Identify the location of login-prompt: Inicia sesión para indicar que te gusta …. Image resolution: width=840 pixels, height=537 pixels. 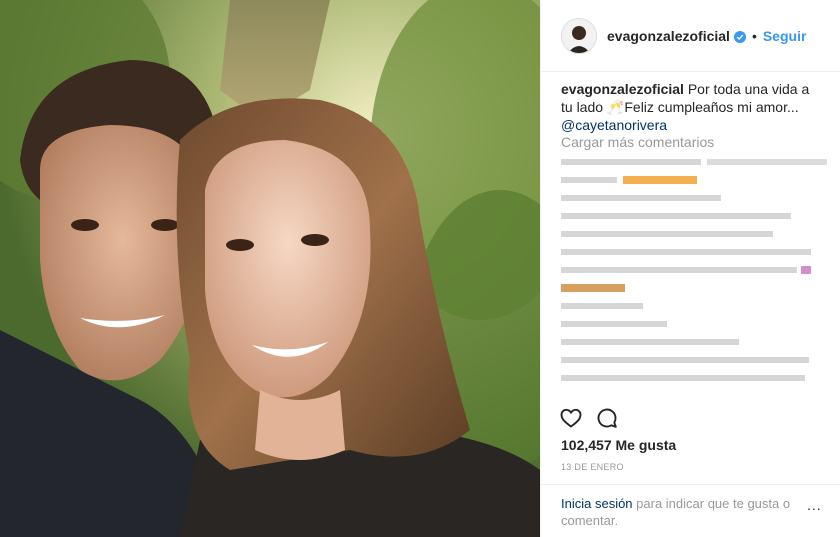
(681, 512).